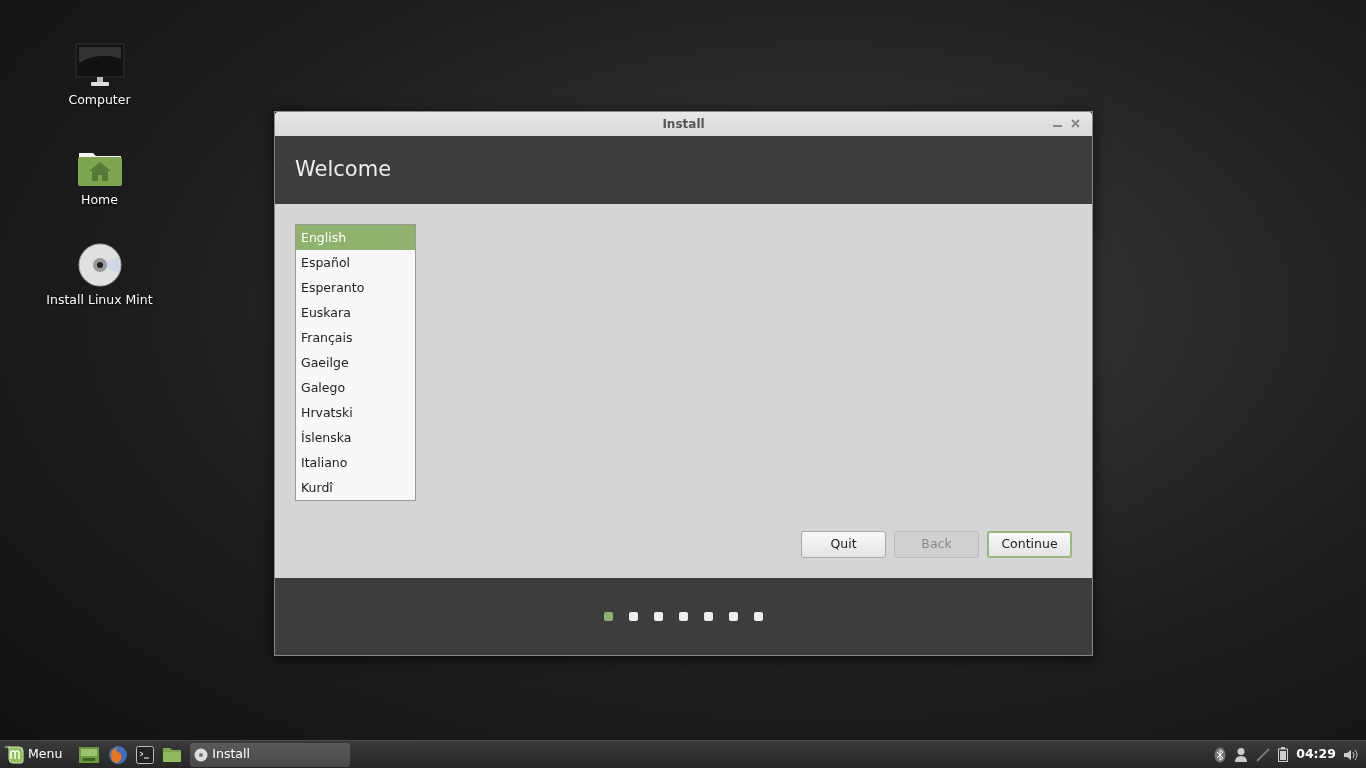  Describe the element at coordinates (343, 170) in the screenshot. I see `page-heading: Welcome` at that location.